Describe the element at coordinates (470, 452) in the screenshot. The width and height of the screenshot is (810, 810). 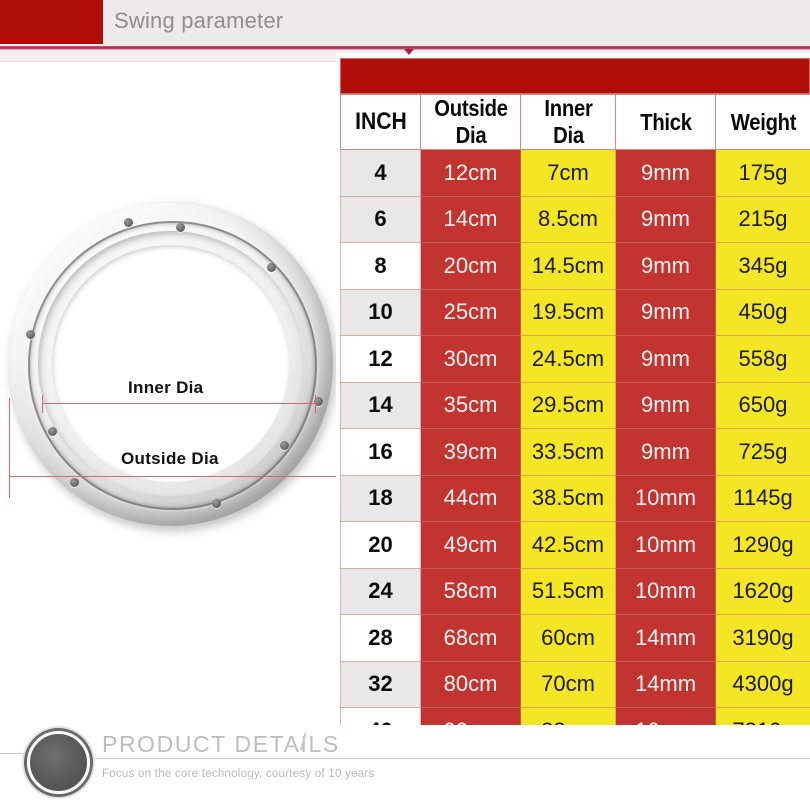
I see `cell-outside-dia: 39cm` at that location.